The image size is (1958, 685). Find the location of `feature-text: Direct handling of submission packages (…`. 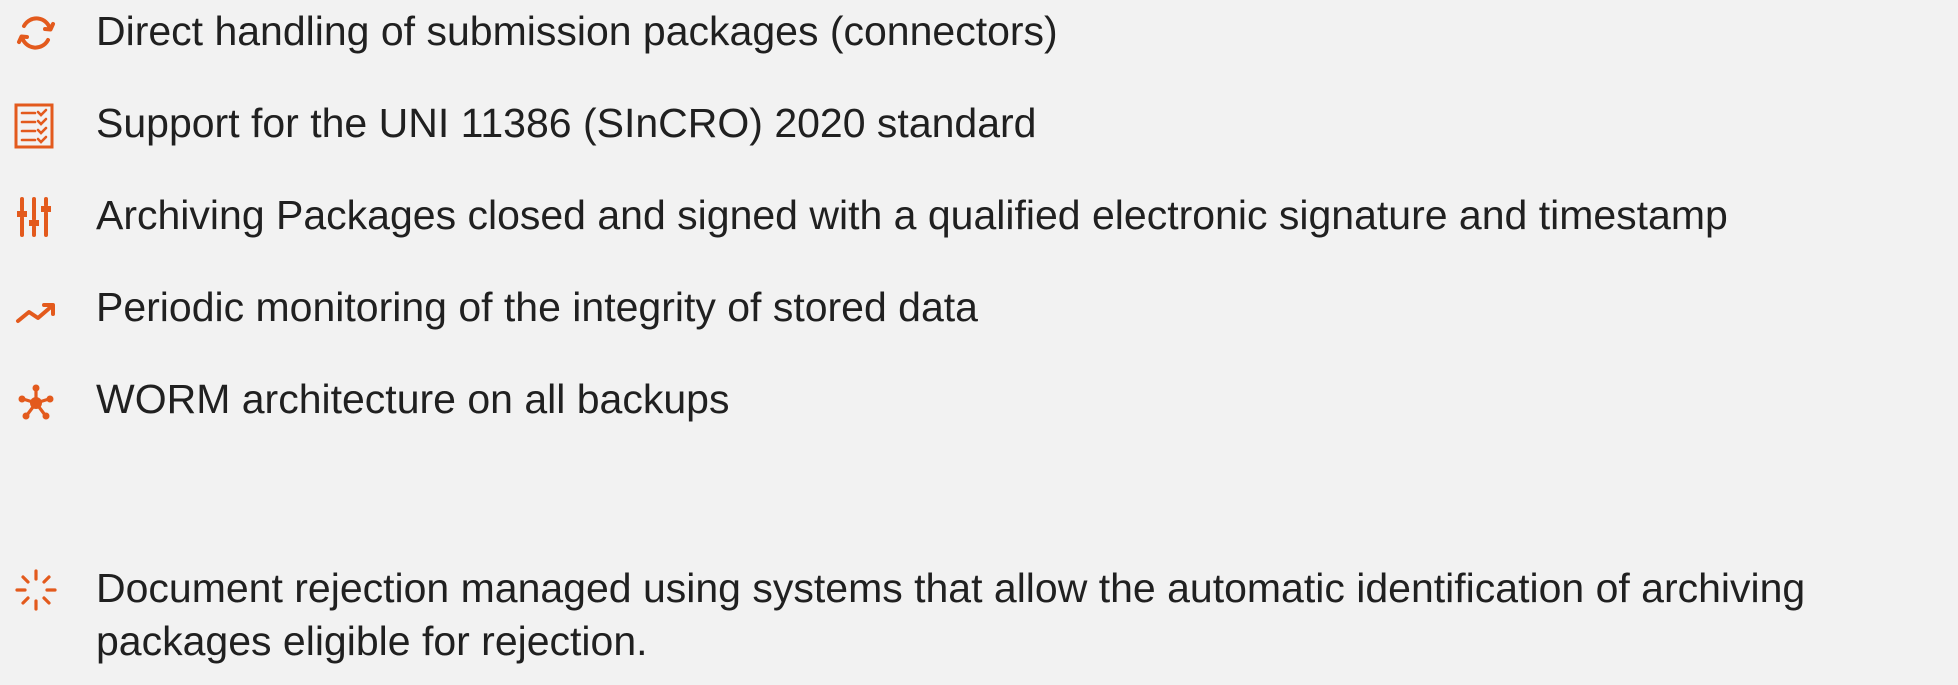

feature-text: Direct handling of submission packages (… is located at coordinates (577, 31).